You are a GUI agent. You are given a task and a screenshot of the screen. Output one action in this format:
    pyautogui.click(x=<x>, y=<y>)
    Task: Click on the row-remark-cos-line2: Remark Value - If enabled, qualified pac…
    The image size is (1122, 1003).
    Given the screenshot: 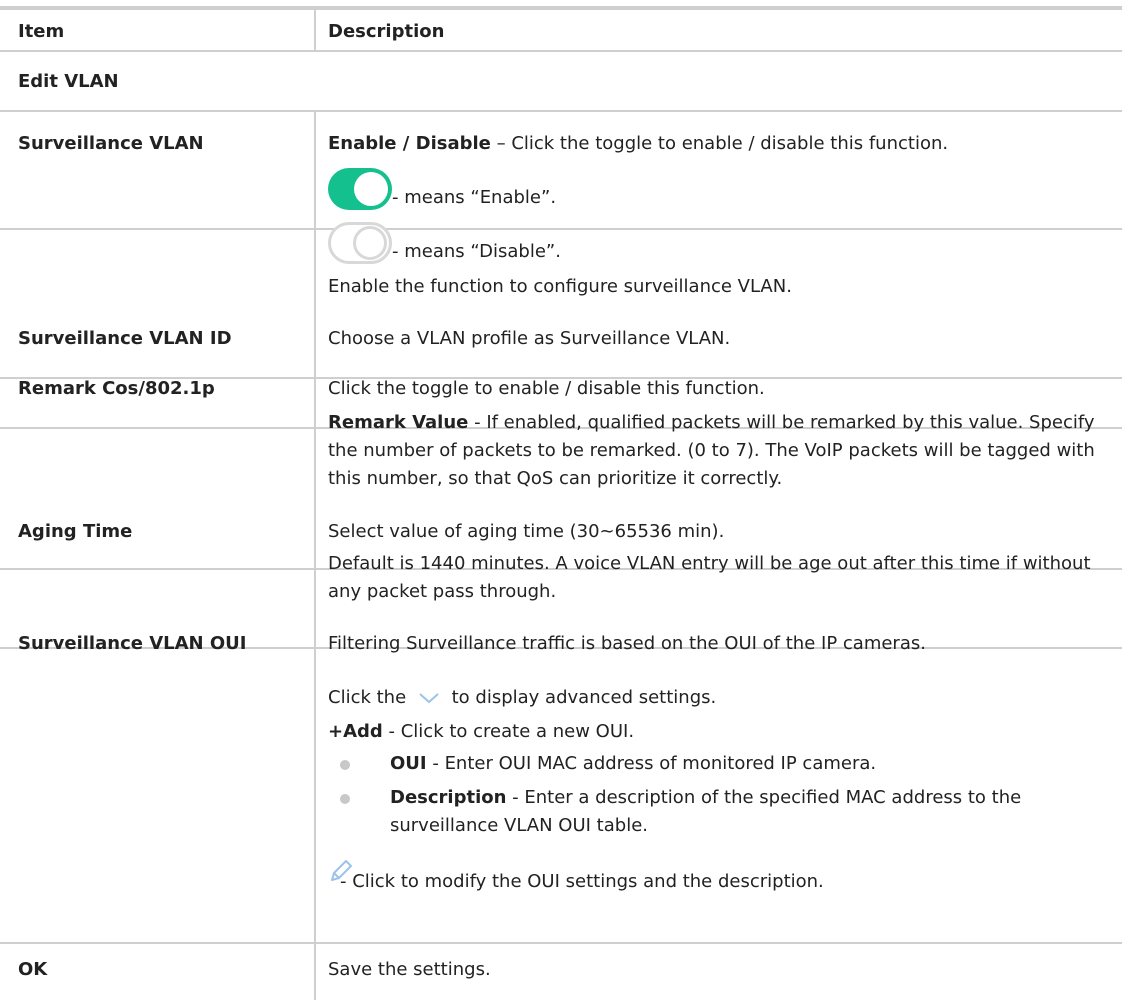 What is the action you would take?
    pyautogui.click(x=711, y=450)
    